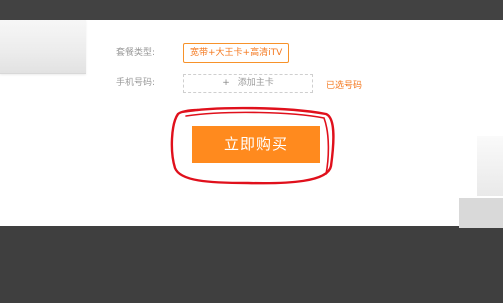 The width and height of the screenshot is (503, 303). Describe the element at coordinates (251, 10) in the screenshot. I see `top-dark-strip` at that location.